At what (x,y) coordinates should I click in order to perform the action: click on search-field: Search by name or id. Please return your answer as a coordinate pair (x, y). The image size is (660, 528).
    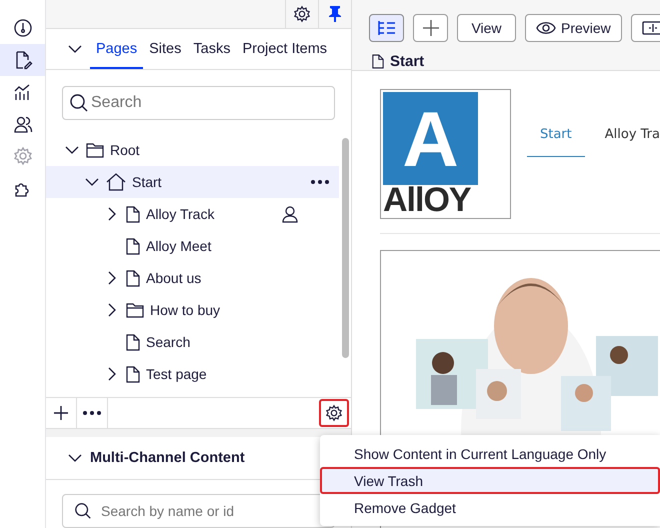
    Looking at the image, I should click on (198, 511).